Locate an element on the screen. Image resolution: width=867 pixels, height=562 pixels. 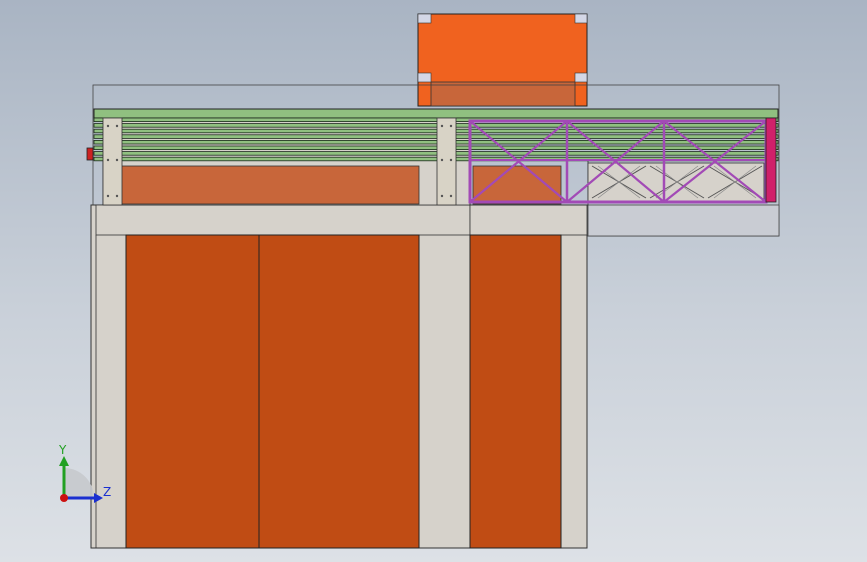
door-panel-right is located at coordinates (515, 391).